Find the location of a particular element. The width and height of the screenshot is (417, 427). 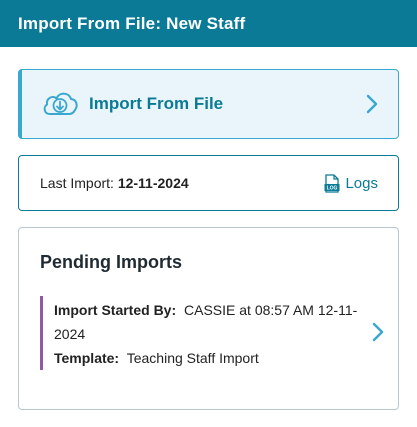

template-value: Teaching Staff Import is located at coordinates (192, 358).